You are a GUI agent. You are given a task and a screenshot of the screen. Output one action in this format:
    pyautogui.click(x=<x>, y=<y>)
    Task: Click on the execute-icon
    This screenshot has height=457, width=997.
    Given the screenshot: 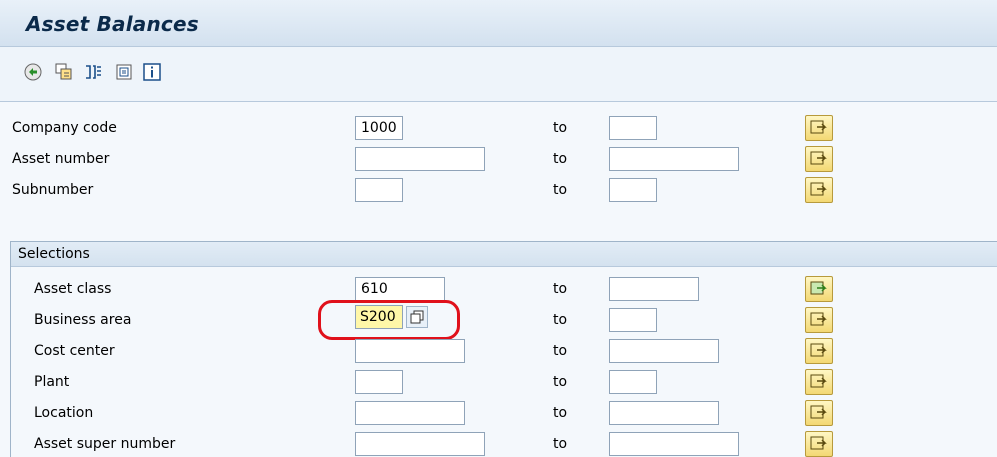 What is the action you would take?
    pyautogui.click(x=33, y=72)
    